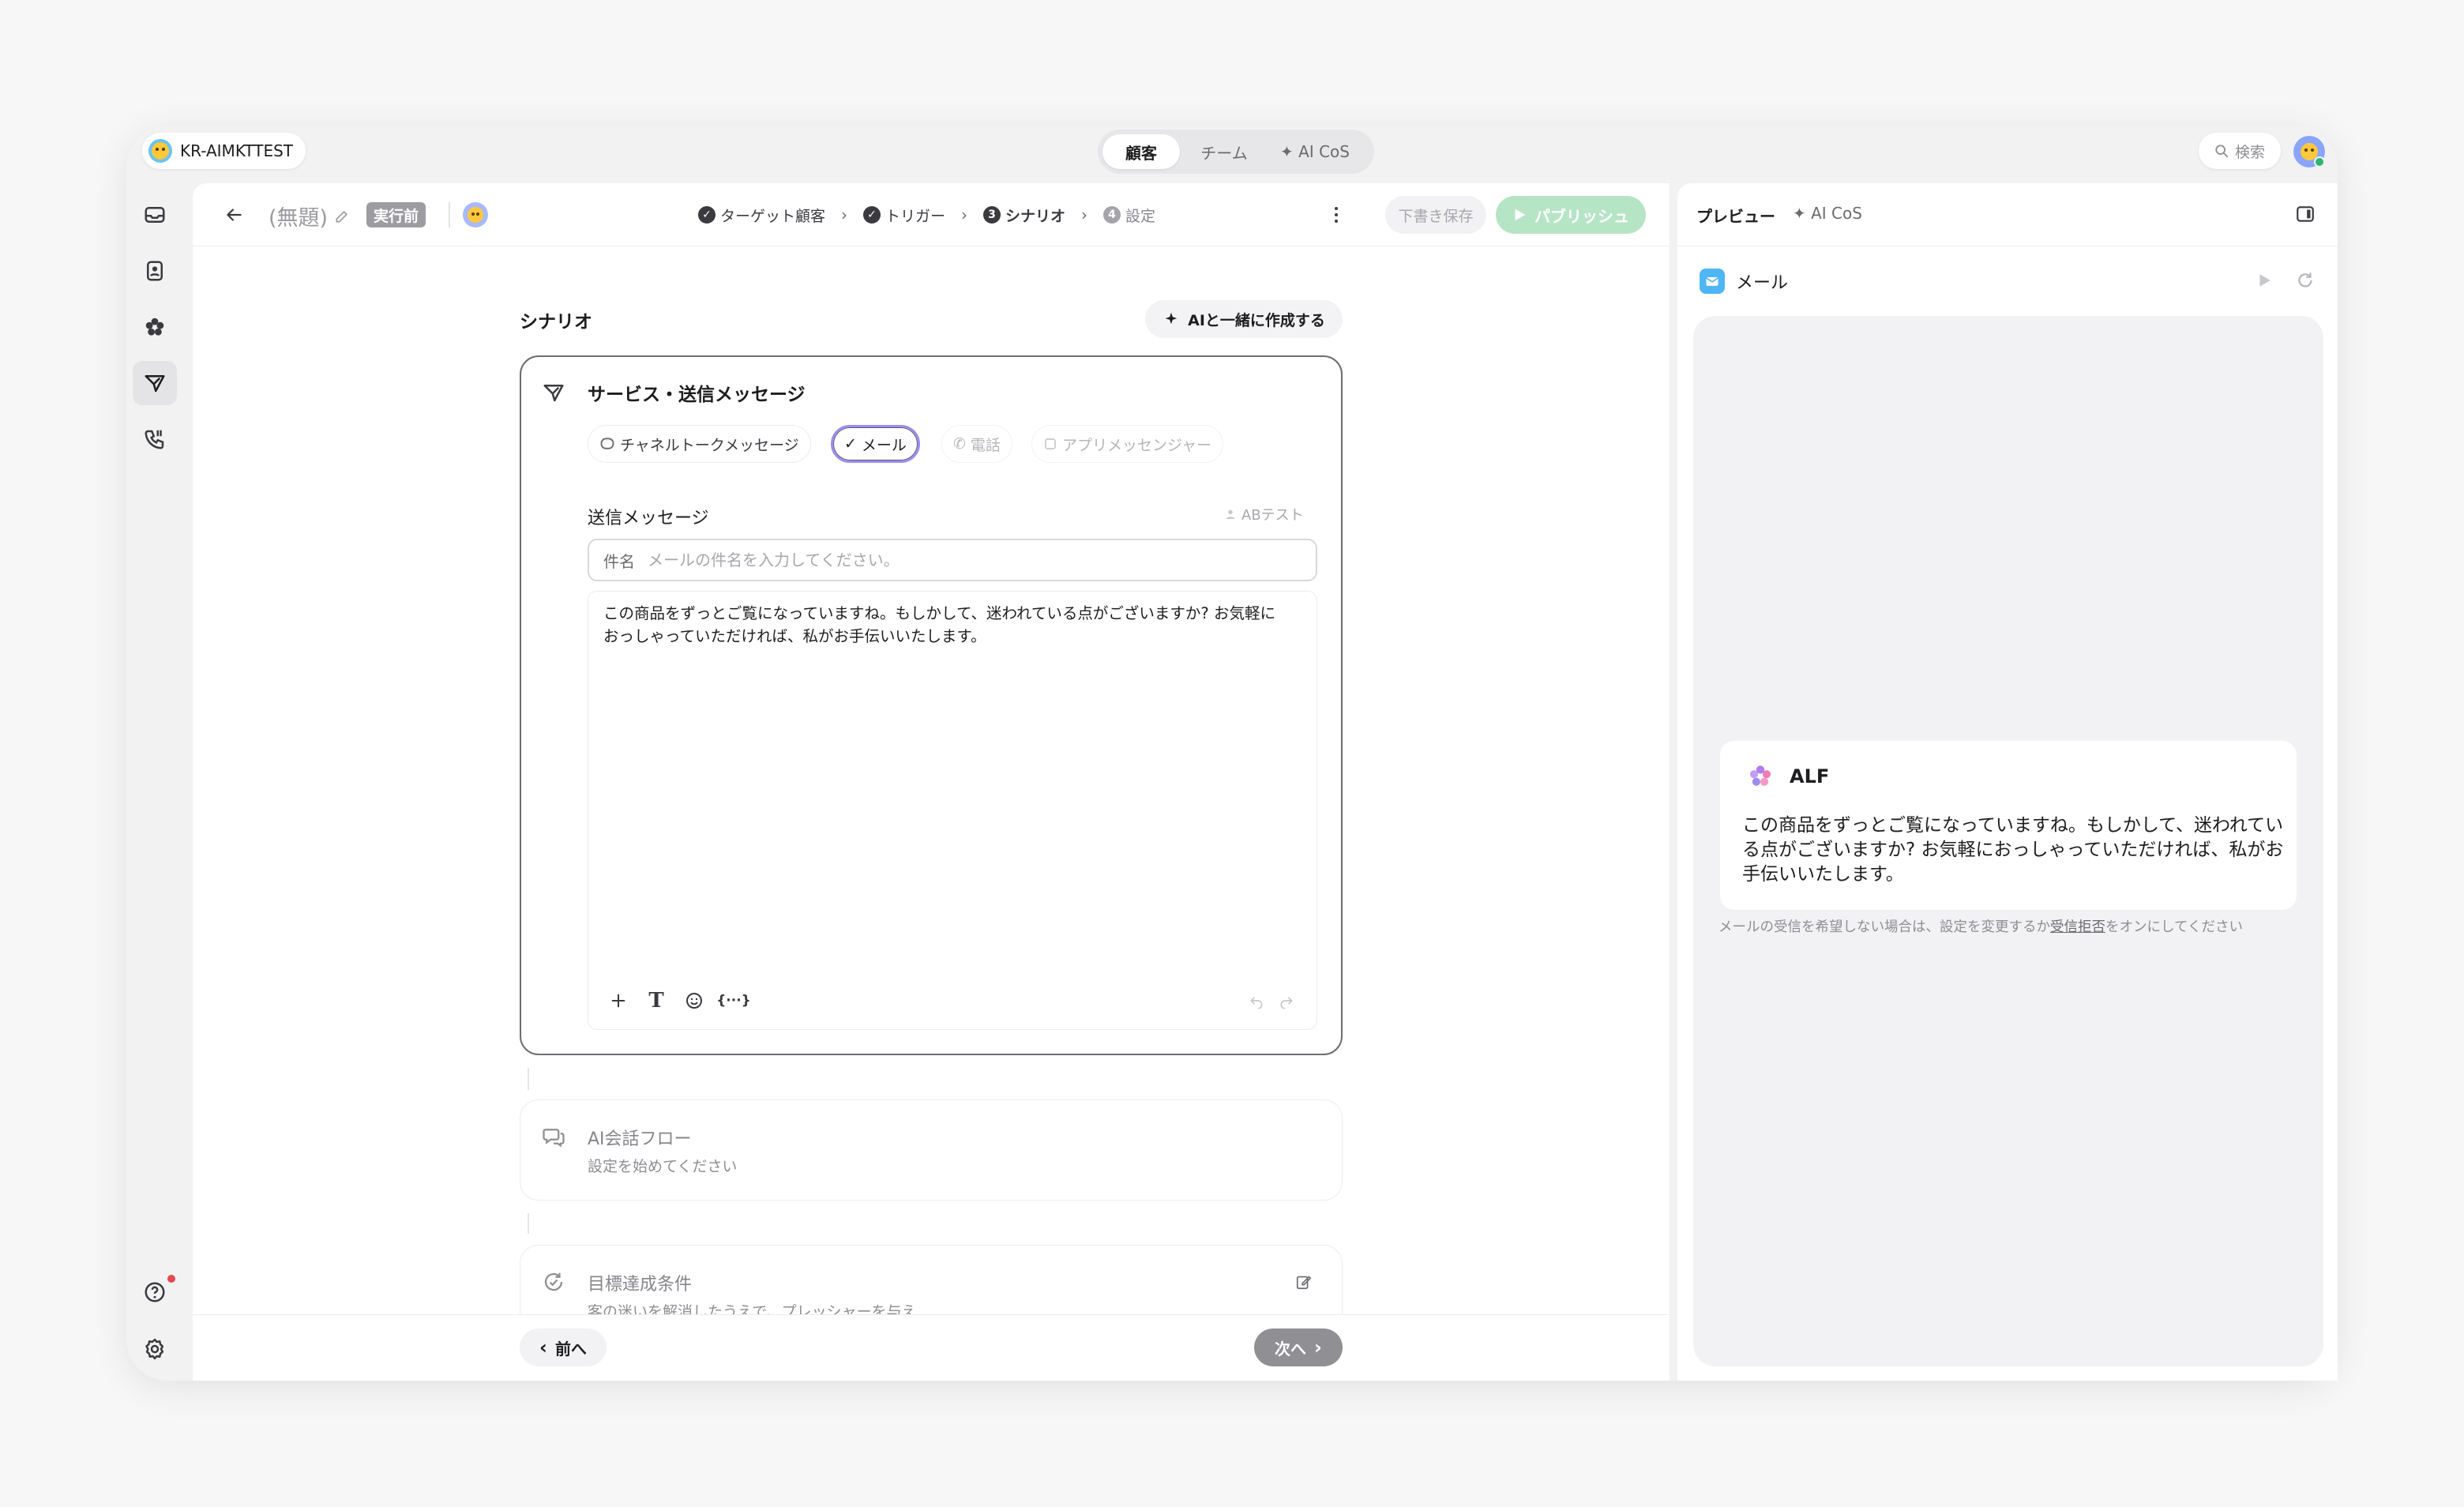 This screenshot has height=1507, width=2464. What do you see at coordinates (1581, 216) in the screenshot?
I see `publish-label: パブリッシュ` at bounding box center [1581, 216].